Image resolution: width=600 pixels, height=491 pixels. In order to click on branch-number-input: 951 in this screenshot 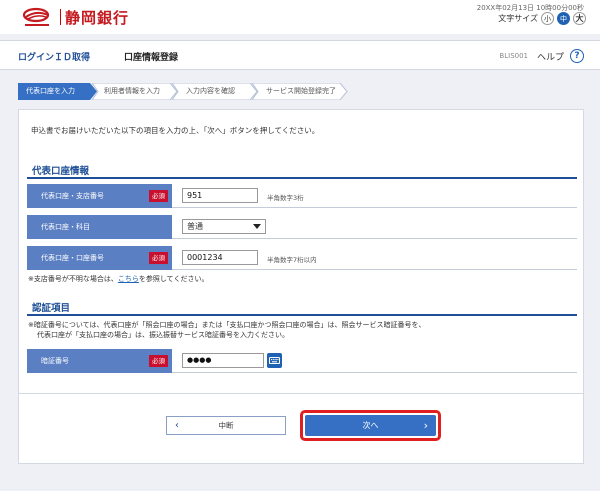, I will do `click(220, 195)`.